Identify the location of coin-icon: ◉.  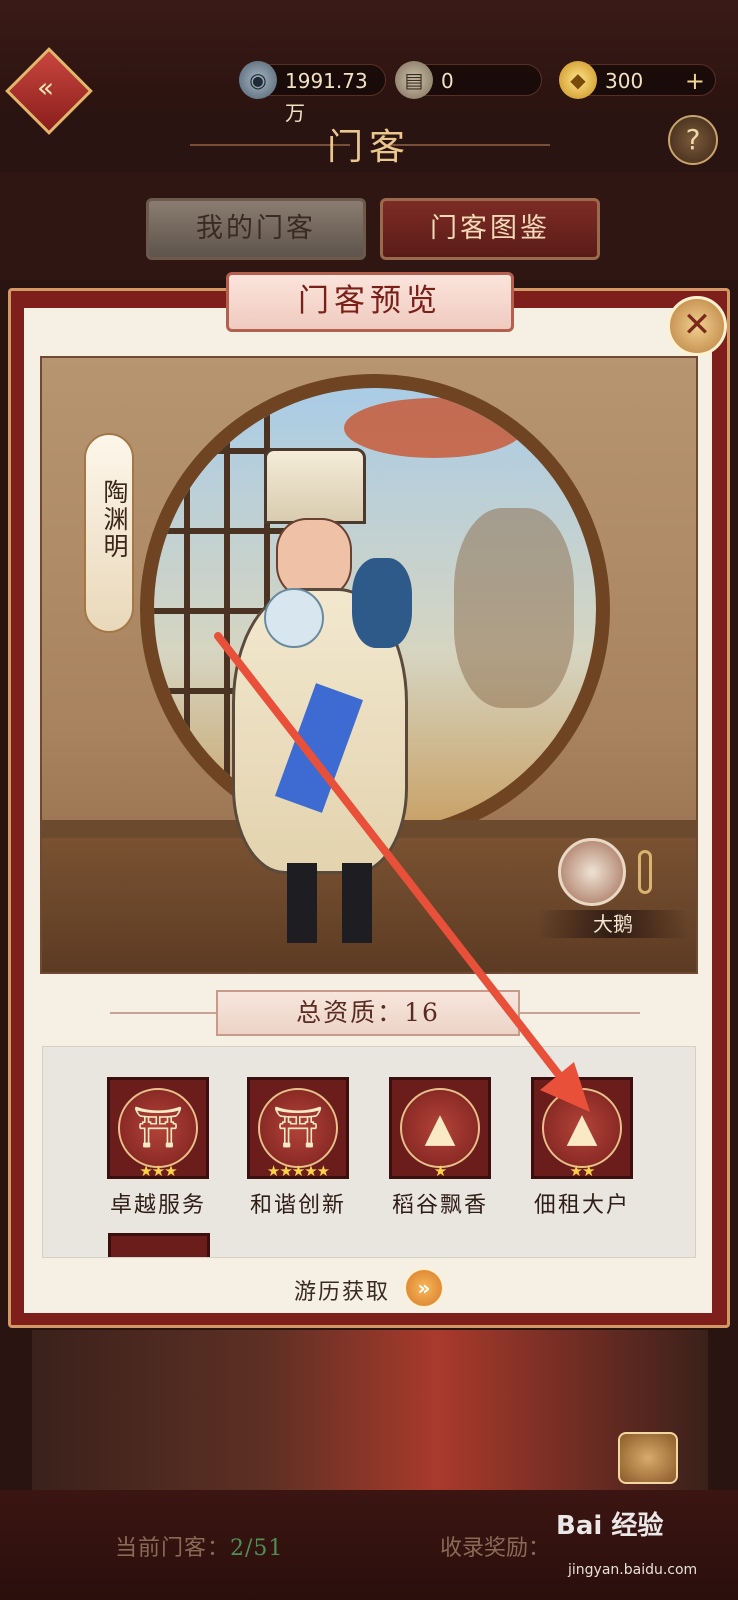
(258, 80).